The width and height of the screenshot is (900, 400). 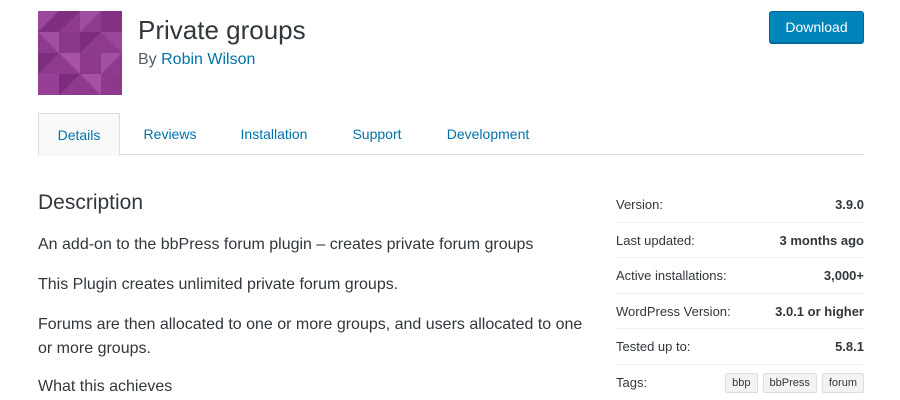 What do you see at coordinates (274, 134) in the screenshot?
I see `tab-installation: Installation` at bounding box center [274, 134].